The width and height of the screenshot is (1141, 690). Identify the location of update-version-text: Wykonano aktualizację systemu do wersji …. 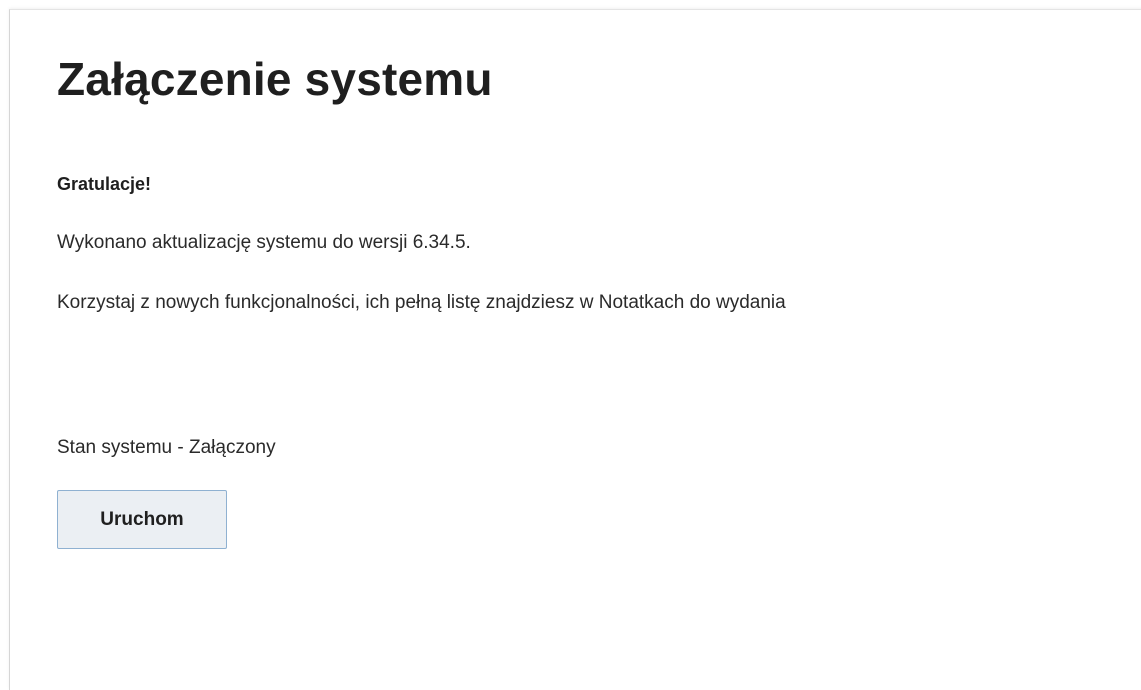
(264, 242).